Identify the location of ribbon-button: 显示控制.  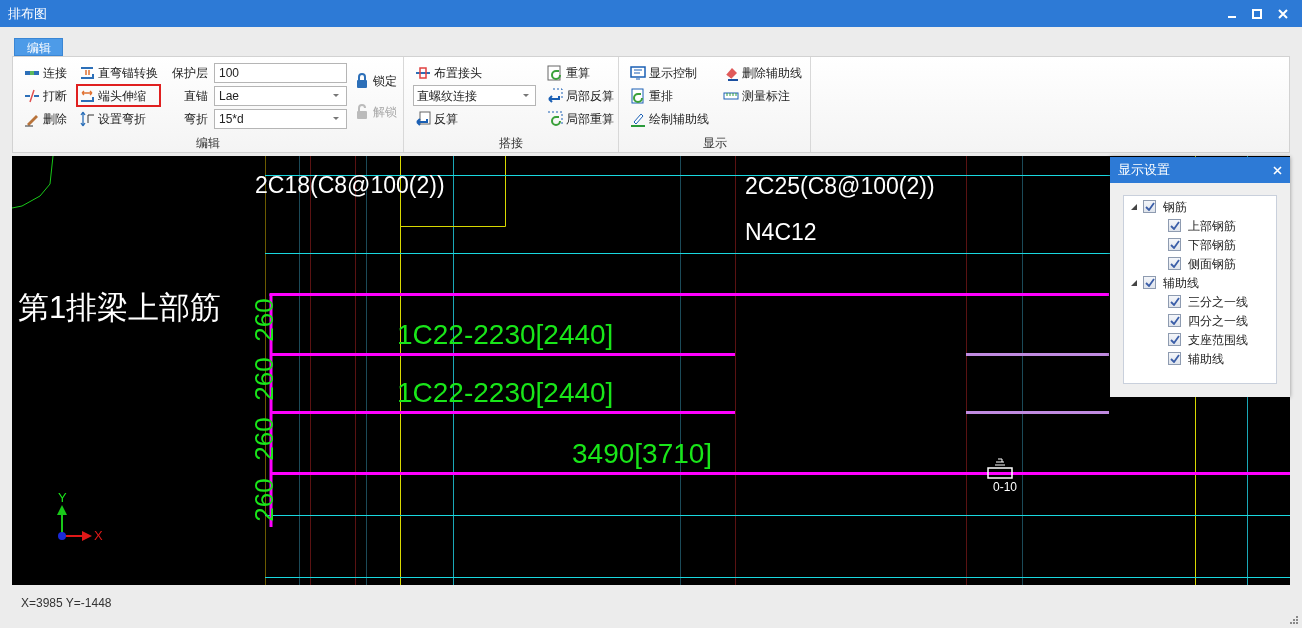
(669, 72).